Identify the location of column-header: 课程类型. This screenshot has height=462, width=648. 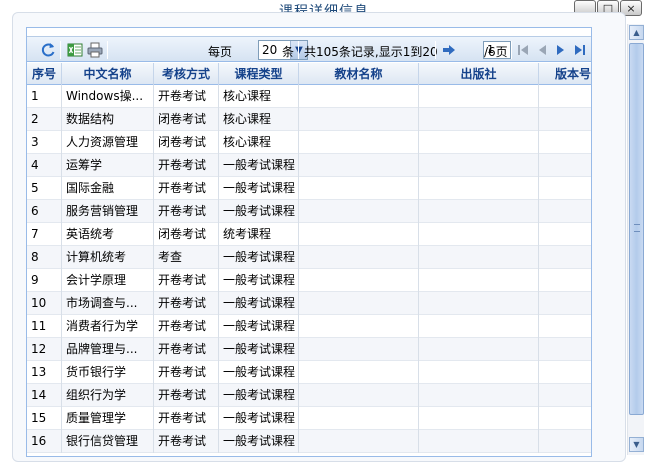
(259, 74).